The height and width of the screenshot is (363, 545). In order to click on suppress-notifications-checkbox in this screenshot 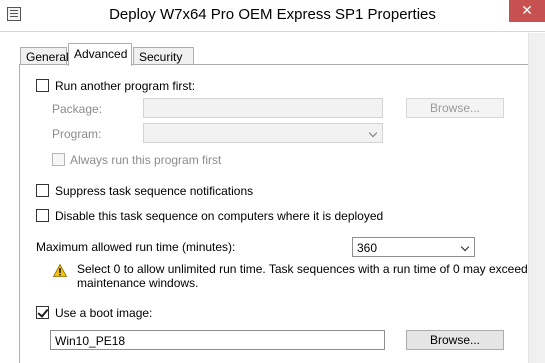, I will do `click(42, 190)`.